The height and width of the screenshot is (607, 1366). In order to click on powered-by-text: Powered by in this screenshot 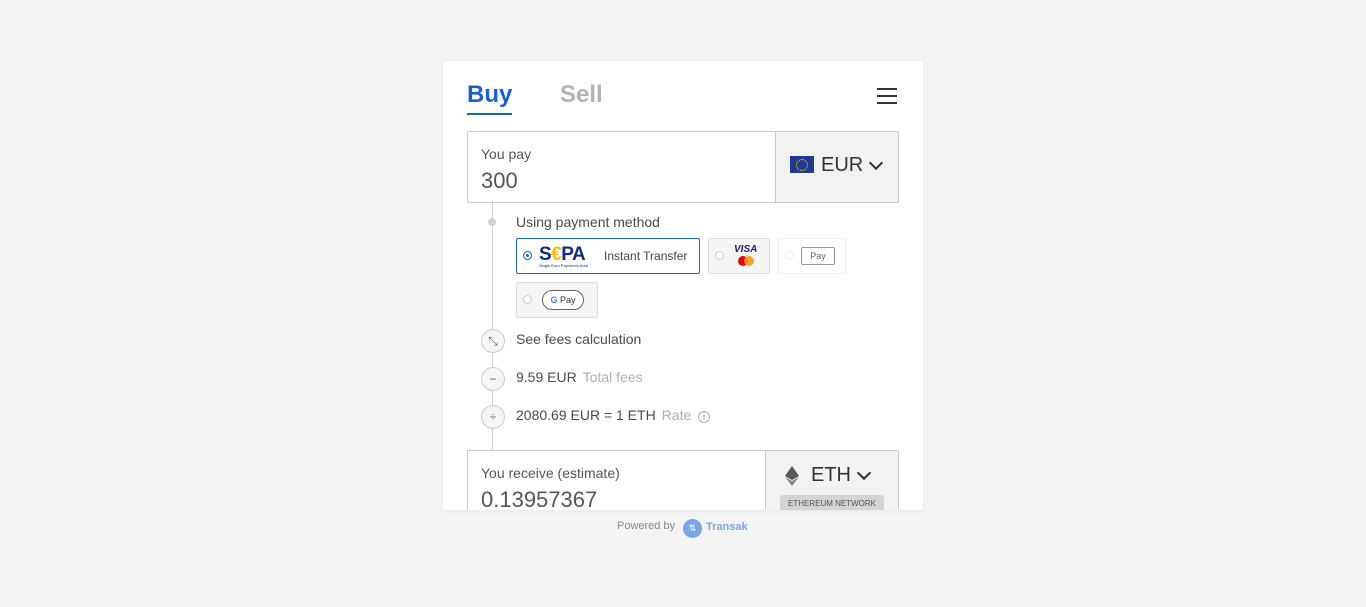, I will do `click(646, 526)`.